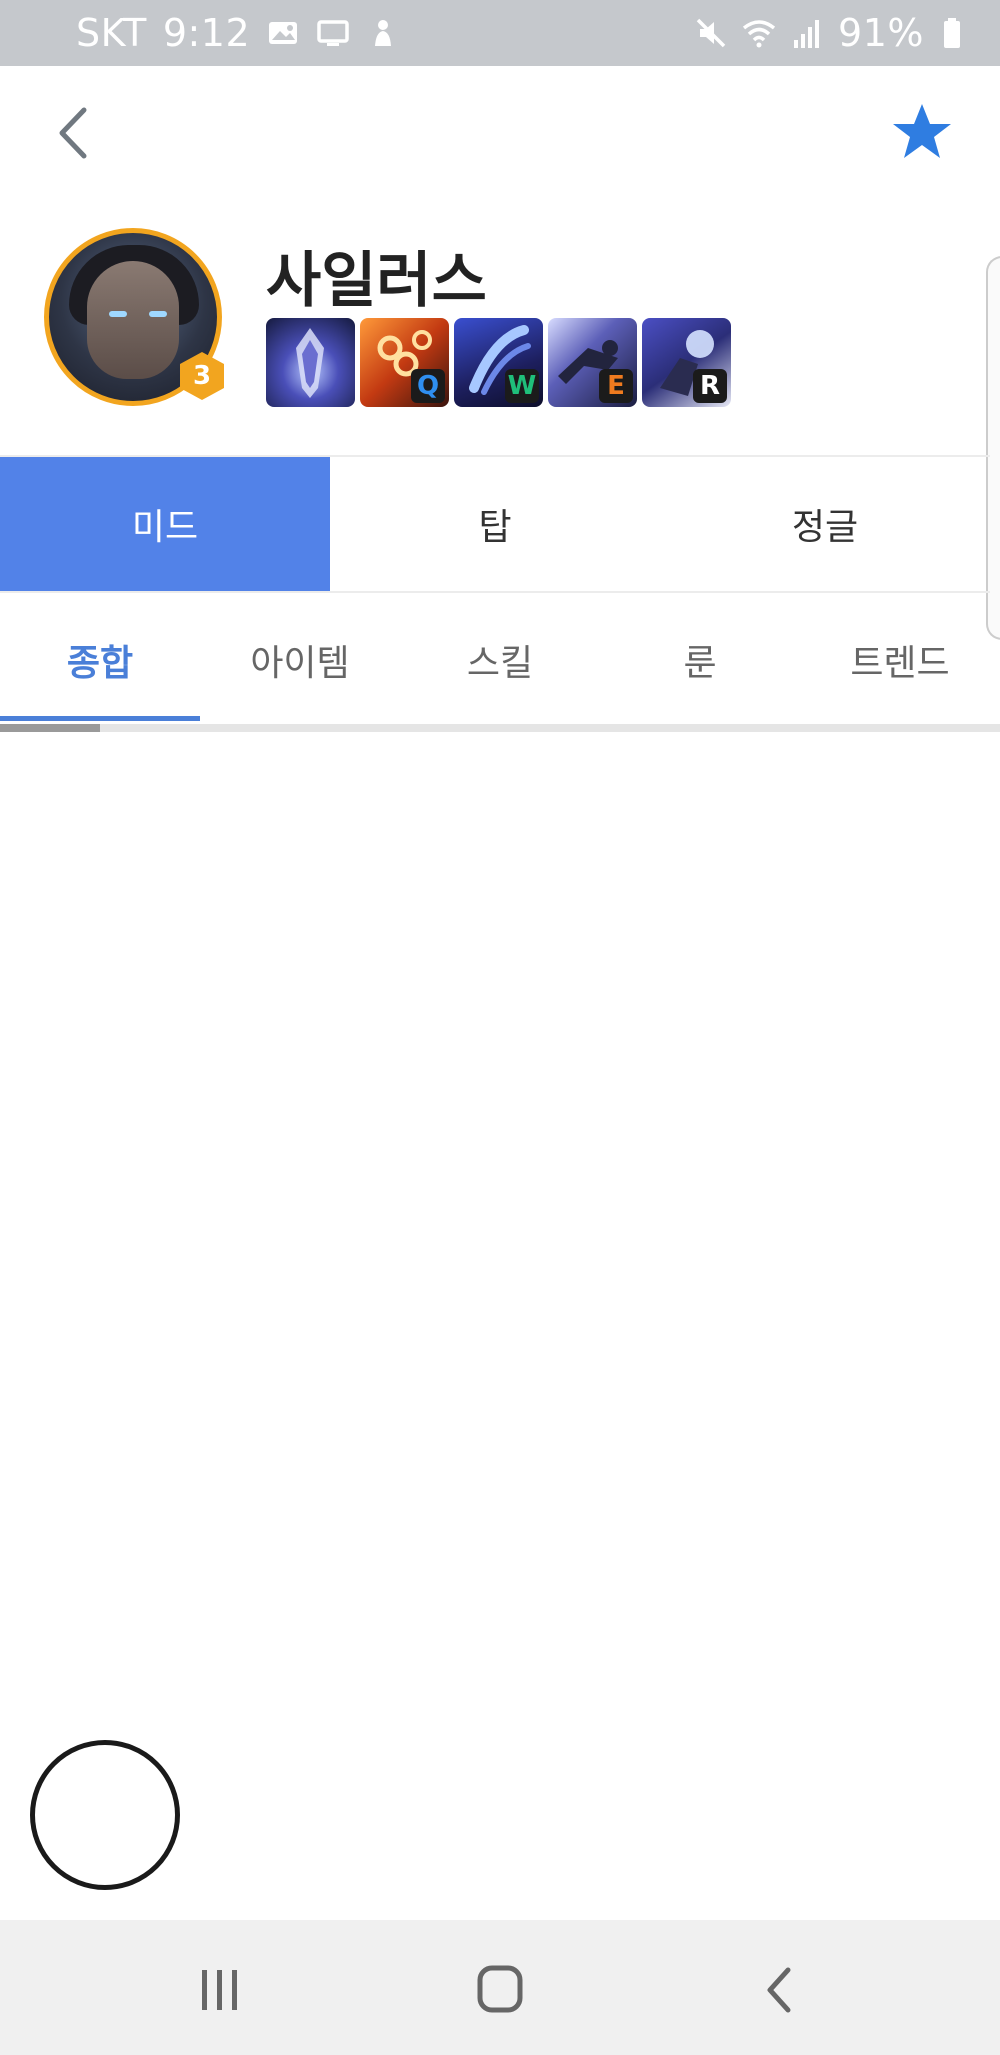 This screenshot has width=1000, height=2055. What do you see at coordinates (428, 386) in the screenshot?
I see `skill-key-q: Q` at bounding box center [428, 386].